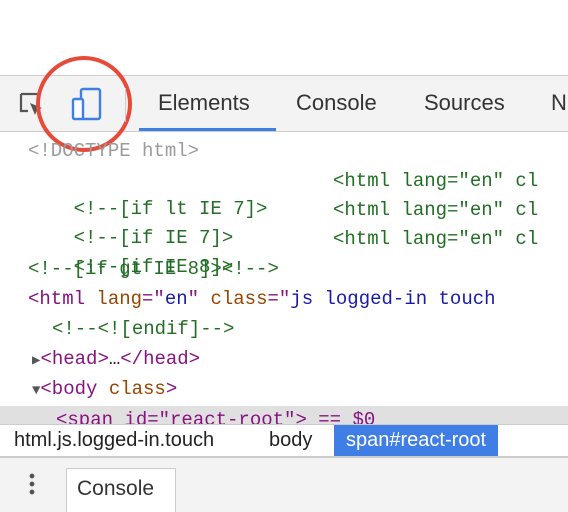 Image resolution: width=568 pixels, height=512 pixels. What do you see at coordinates (171, 389) in the screenshot?
I see `tag-close-bracket: >` at bounding box center [171, 389].